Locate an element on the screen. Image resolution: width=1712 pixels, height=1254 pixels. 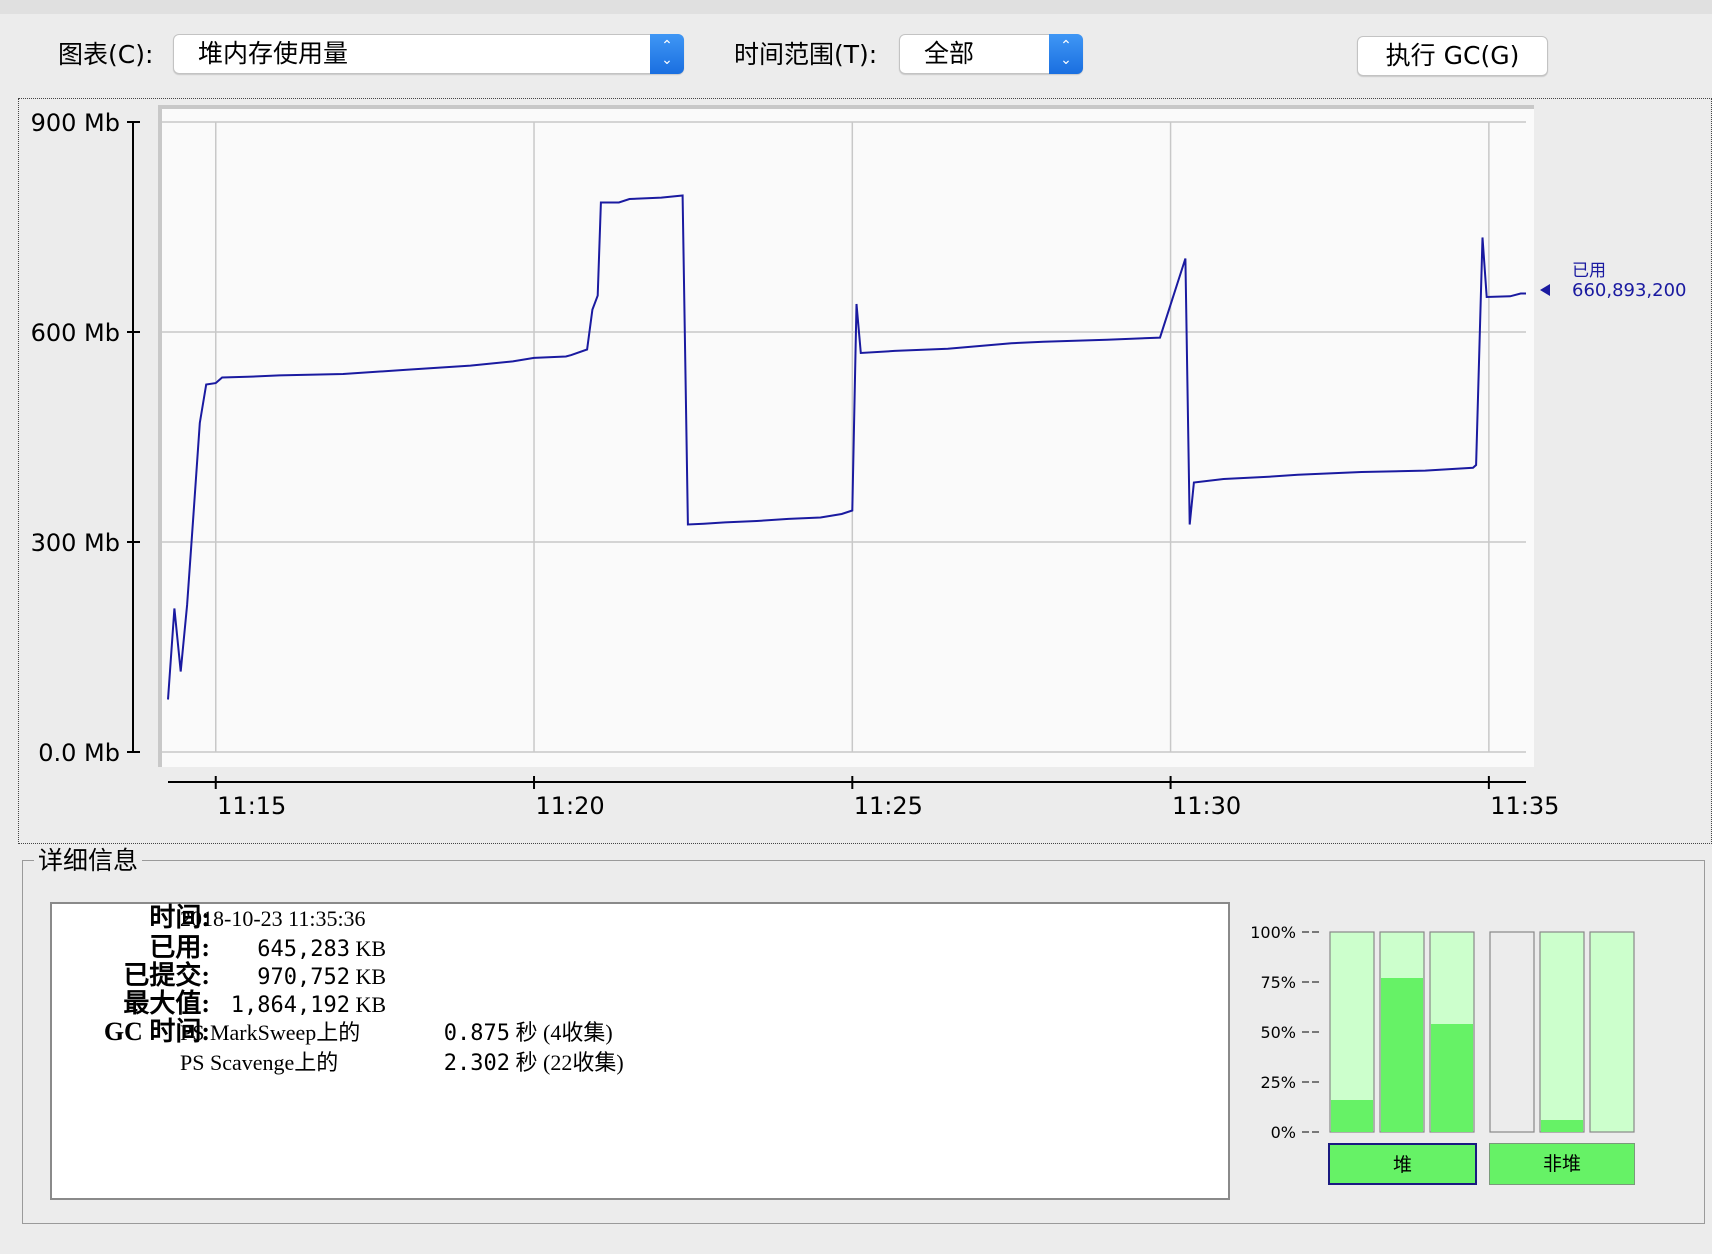
used-value: 645,283 KB is located at coordinates (283, 949).